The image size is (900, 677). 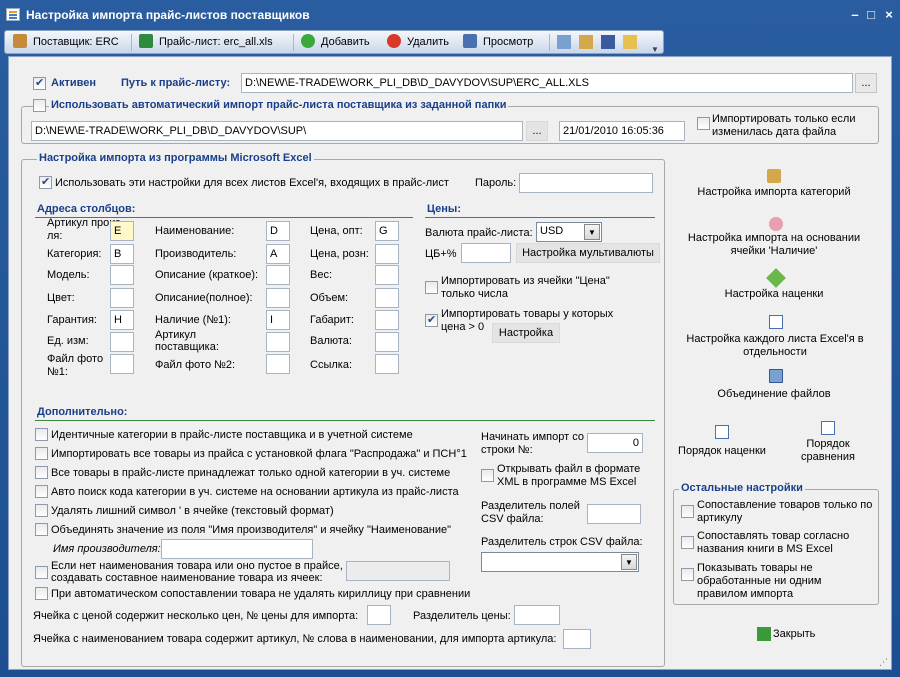 I want to click on multicurrency-button: Настройка мультивалюты, so click(x=588, y=253).